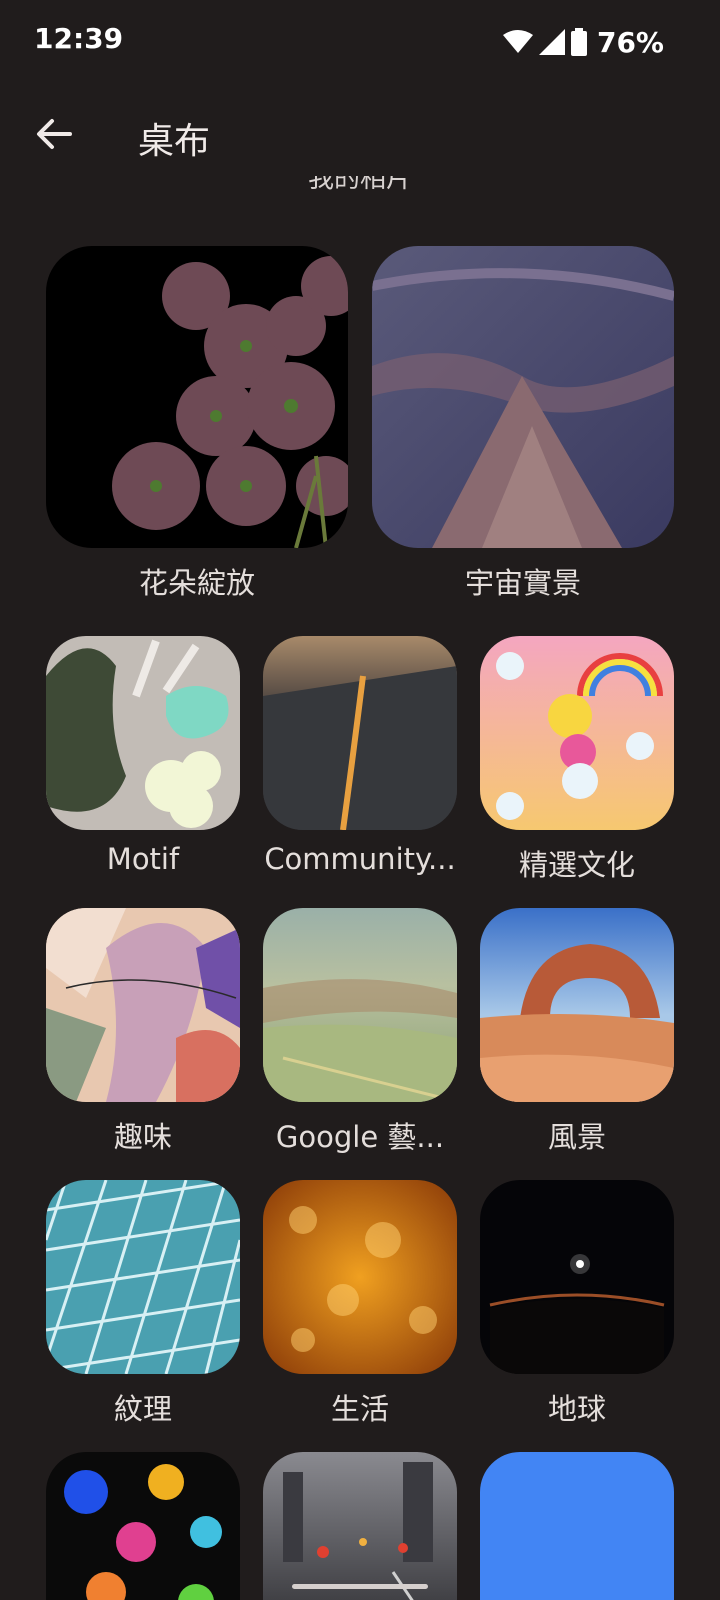 The height and width of the screenshot is (1600, 720). I want to click on status-icons: 76%, so click(583, 42).